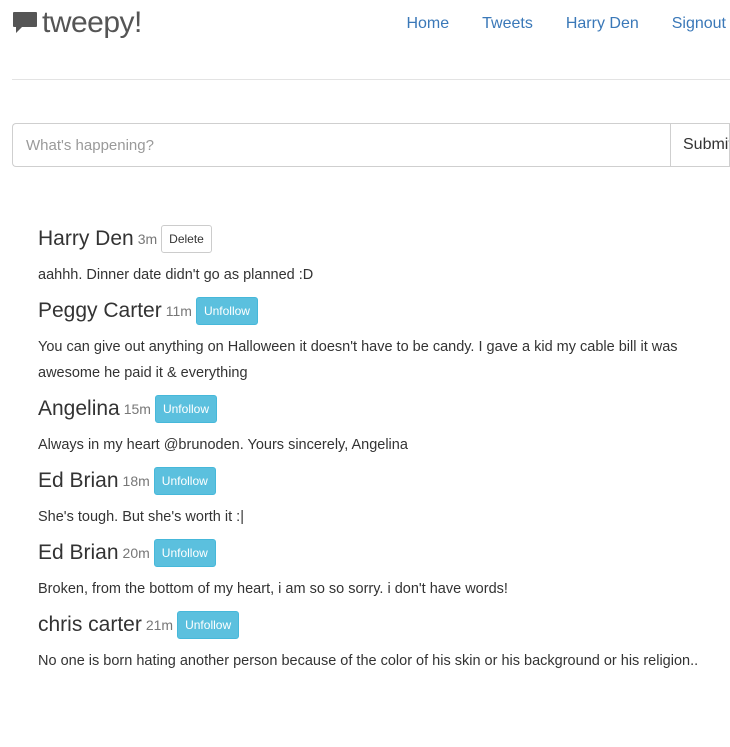  I want to click on brand-name: tweepy!, so click(92, 22).